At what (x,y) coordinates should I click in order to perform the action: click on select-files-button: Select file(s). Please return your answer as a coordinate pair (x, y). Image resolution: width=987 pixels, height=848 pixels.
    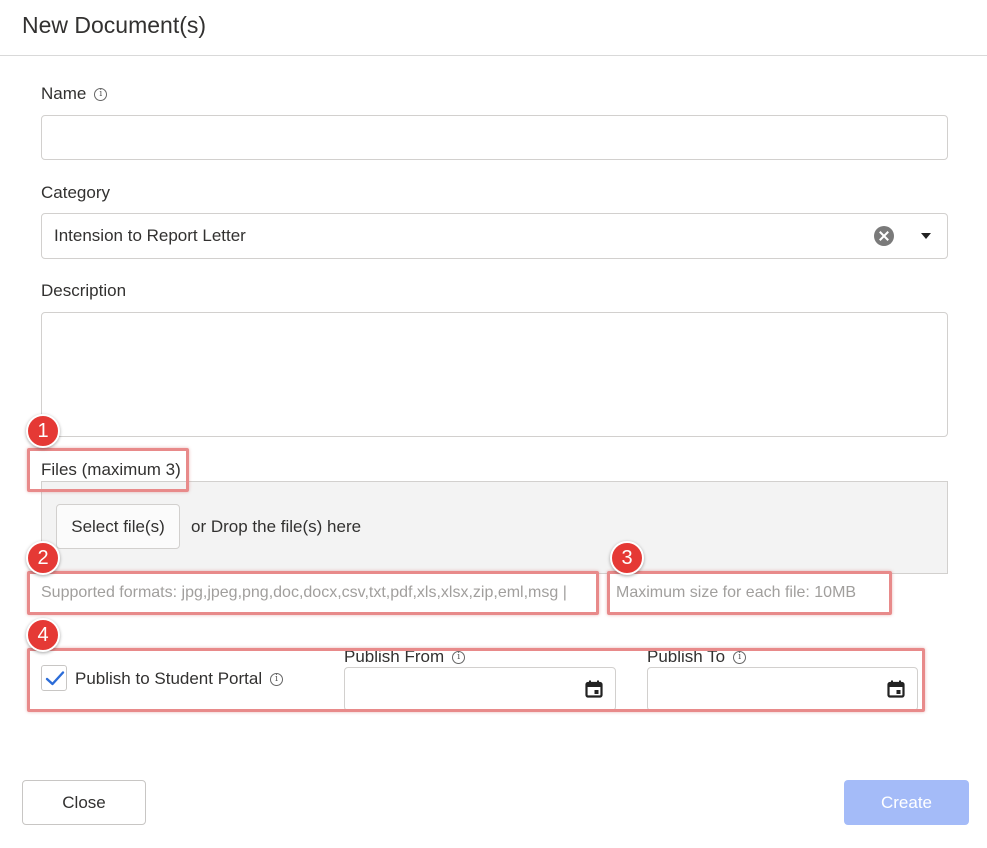
    Looking at the image, I should click on (118, 526).